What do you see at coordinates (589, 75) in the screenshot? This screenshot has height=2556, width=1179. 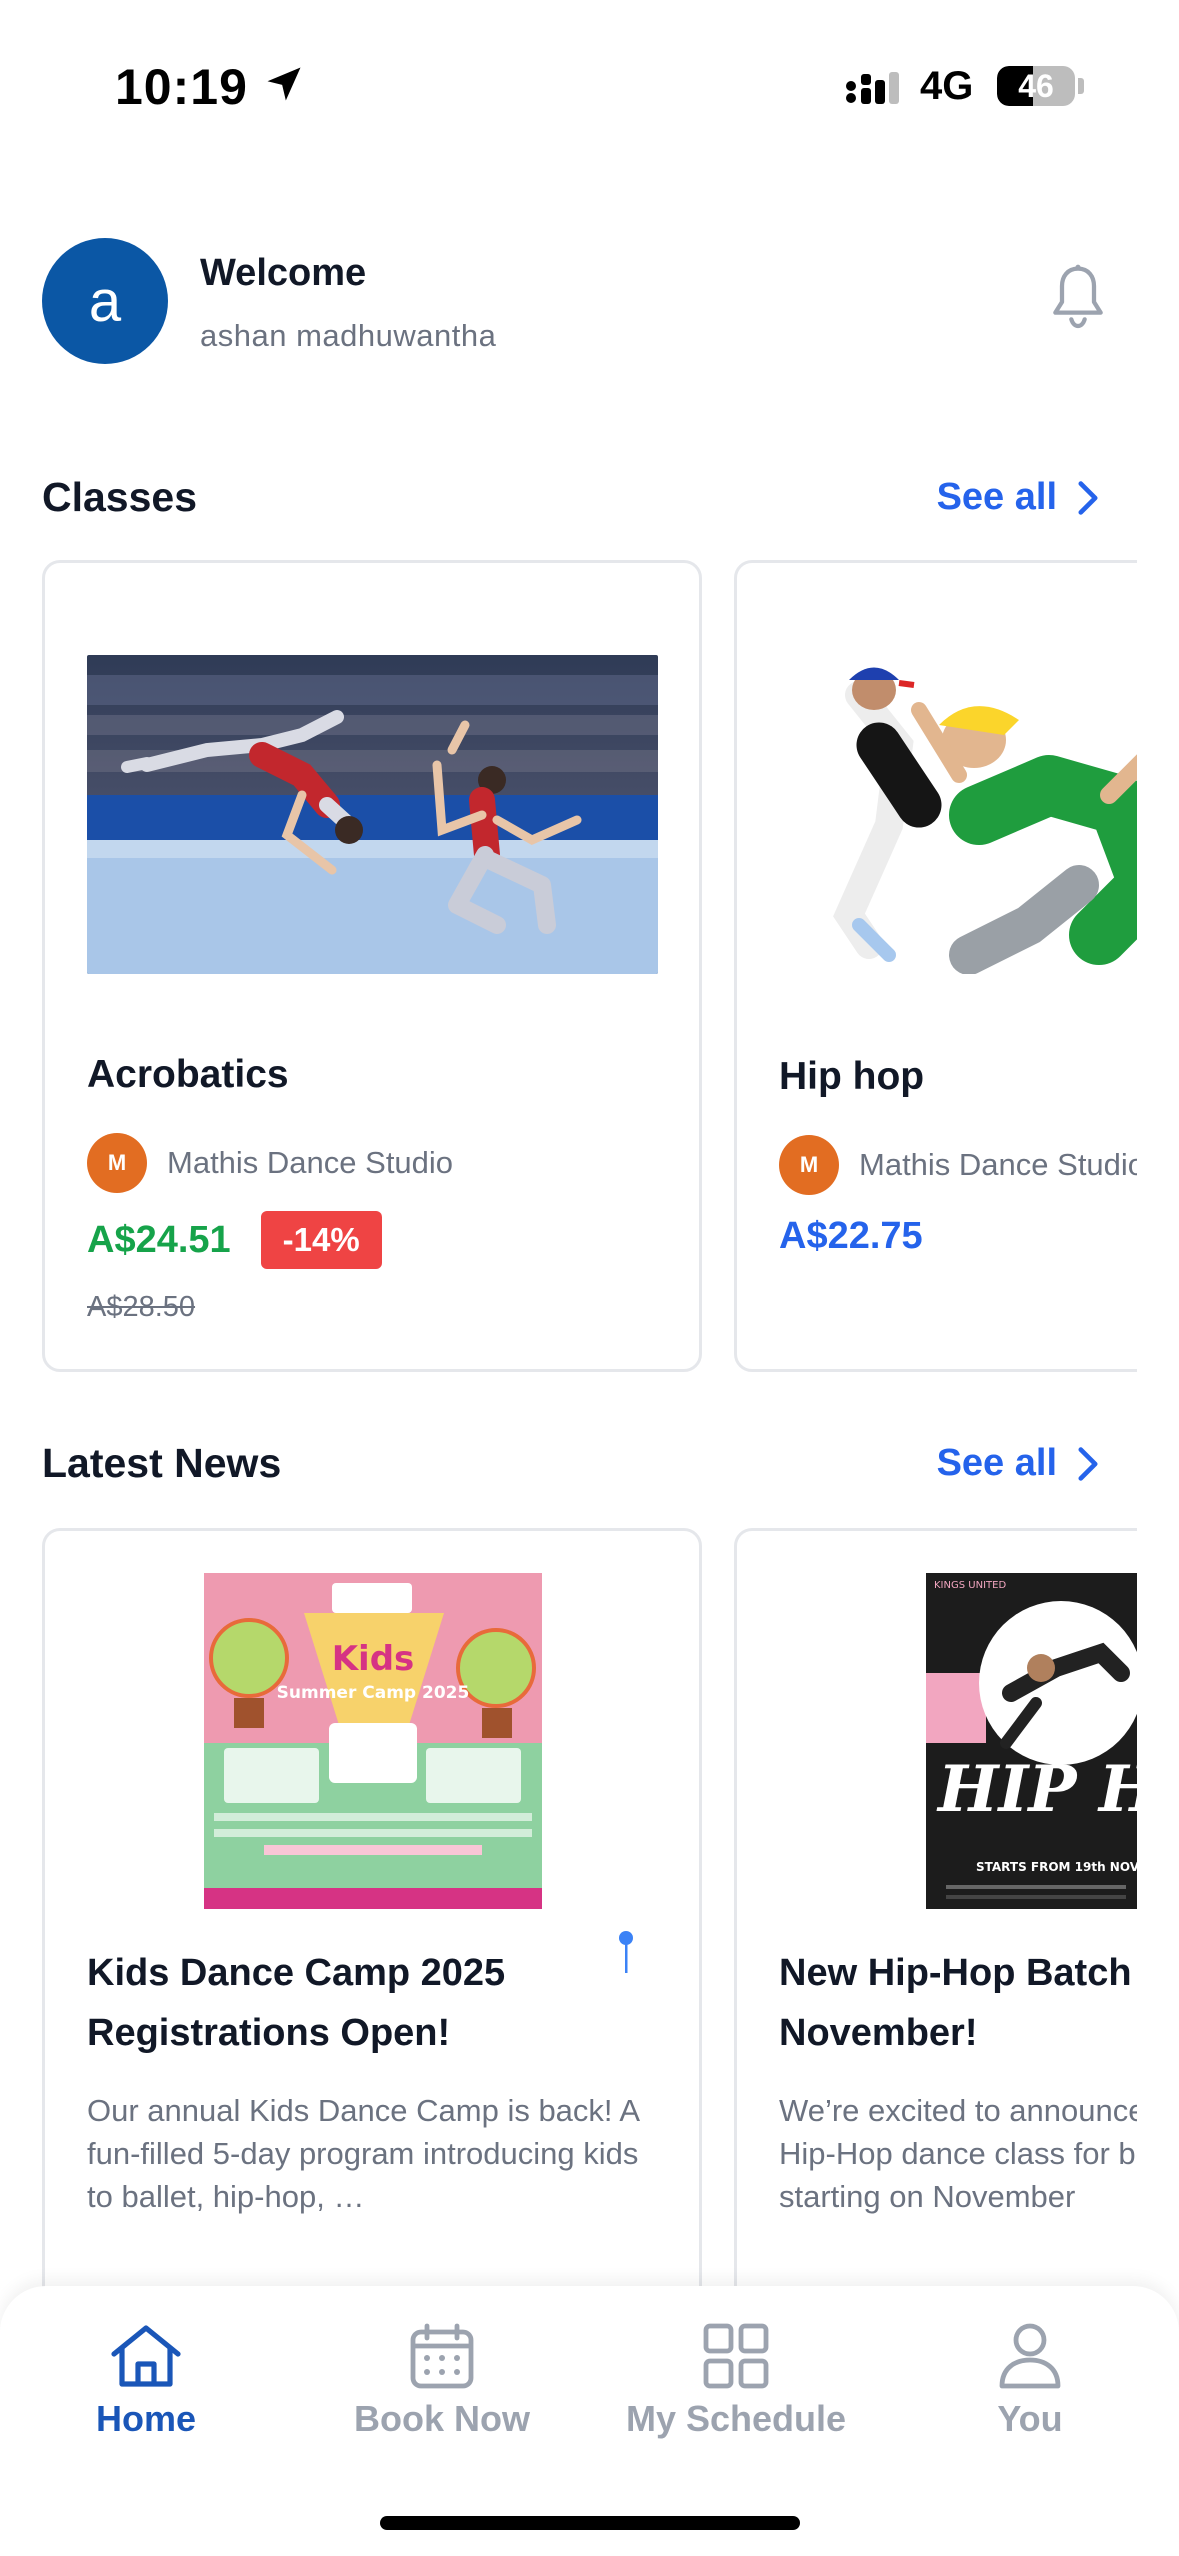 I see `status-bar: 10:19 4G 46` at bounding box center [589, 75].